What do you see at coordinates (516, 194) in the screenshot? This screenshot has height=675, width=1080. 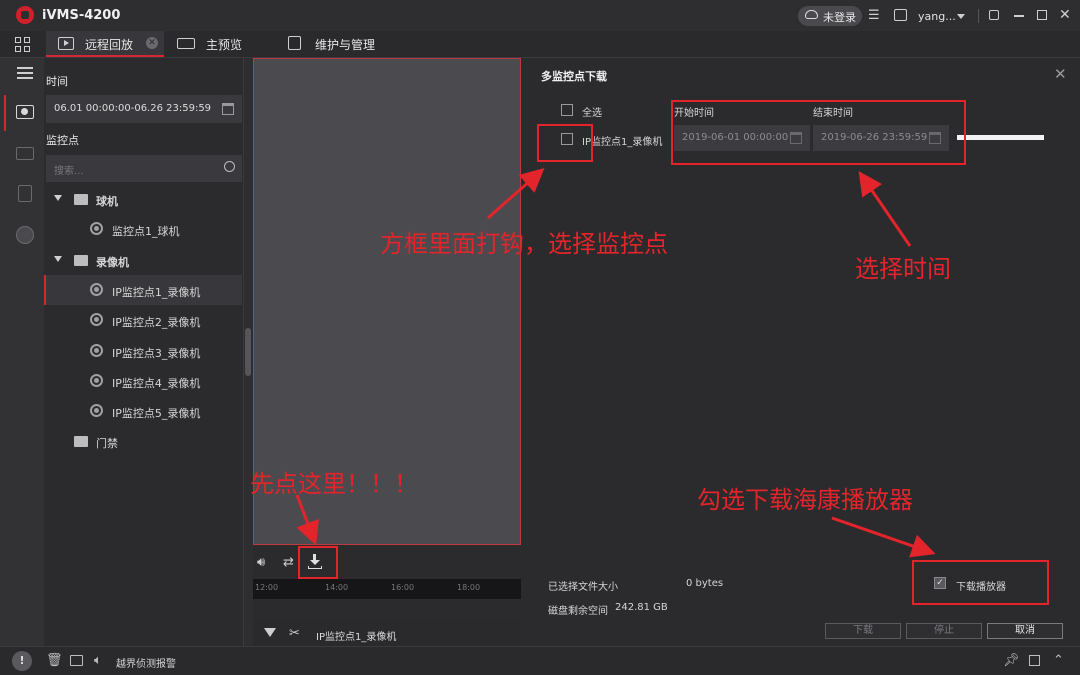 I see `arrow-to-checkbox` at bounding box center [516, 194].